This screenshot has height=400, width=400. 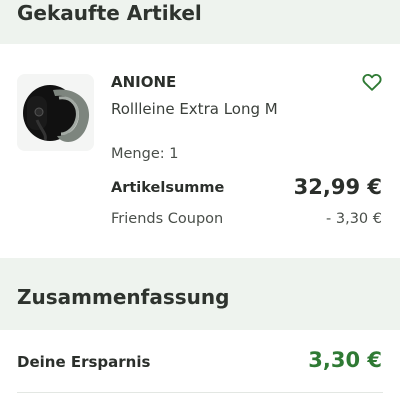 What do you see at coordinates (167, 219) in the screenshot?
I see `coupon-label: Friends Coupon` at bounding box center [167, 219].